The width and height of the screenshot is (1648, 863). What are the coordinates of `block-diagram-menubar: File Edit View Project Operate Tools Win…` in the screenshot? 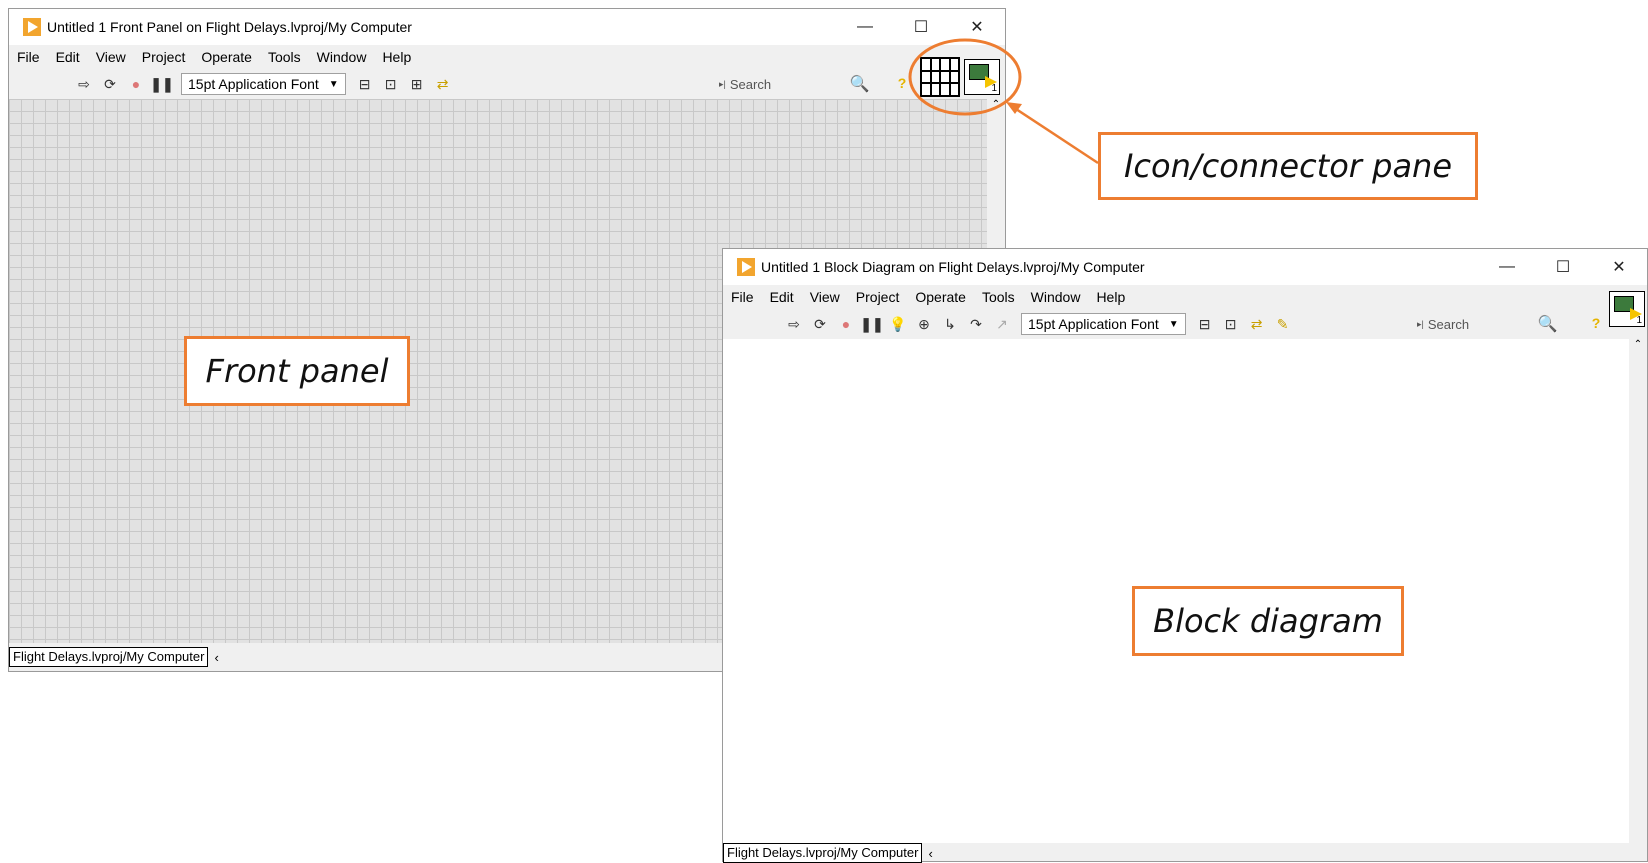 It's located at (1185, 297).